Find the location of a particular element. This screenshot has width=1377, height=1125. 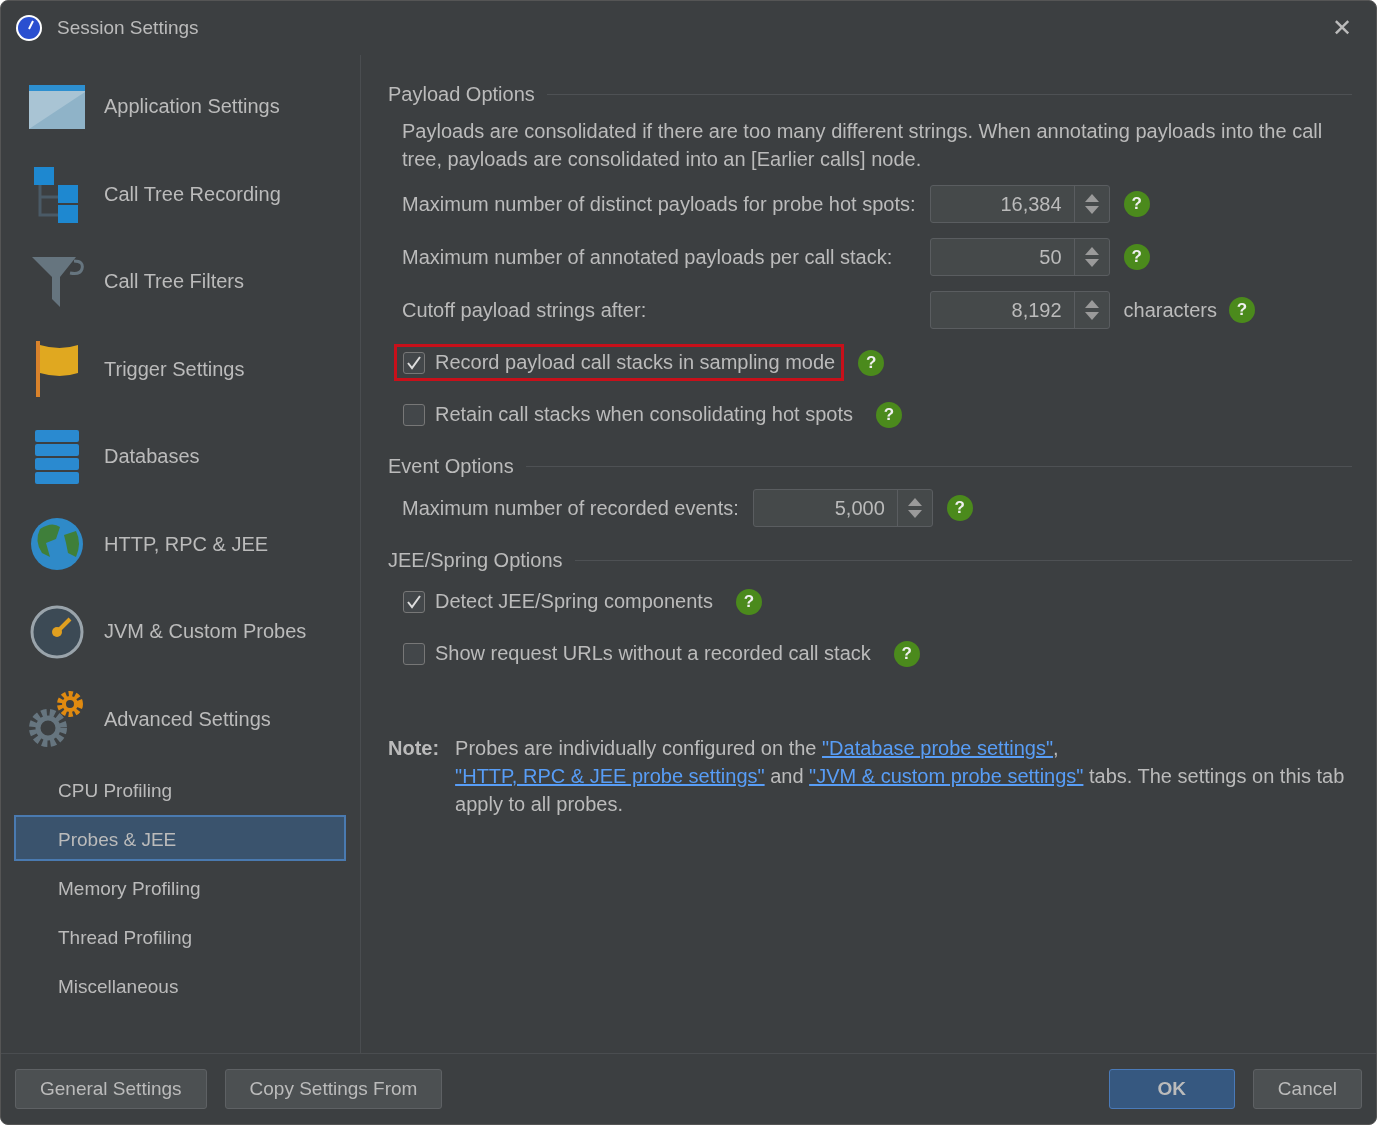

sidebar-item: Thread Profiling is located at coordinates (180, 936).